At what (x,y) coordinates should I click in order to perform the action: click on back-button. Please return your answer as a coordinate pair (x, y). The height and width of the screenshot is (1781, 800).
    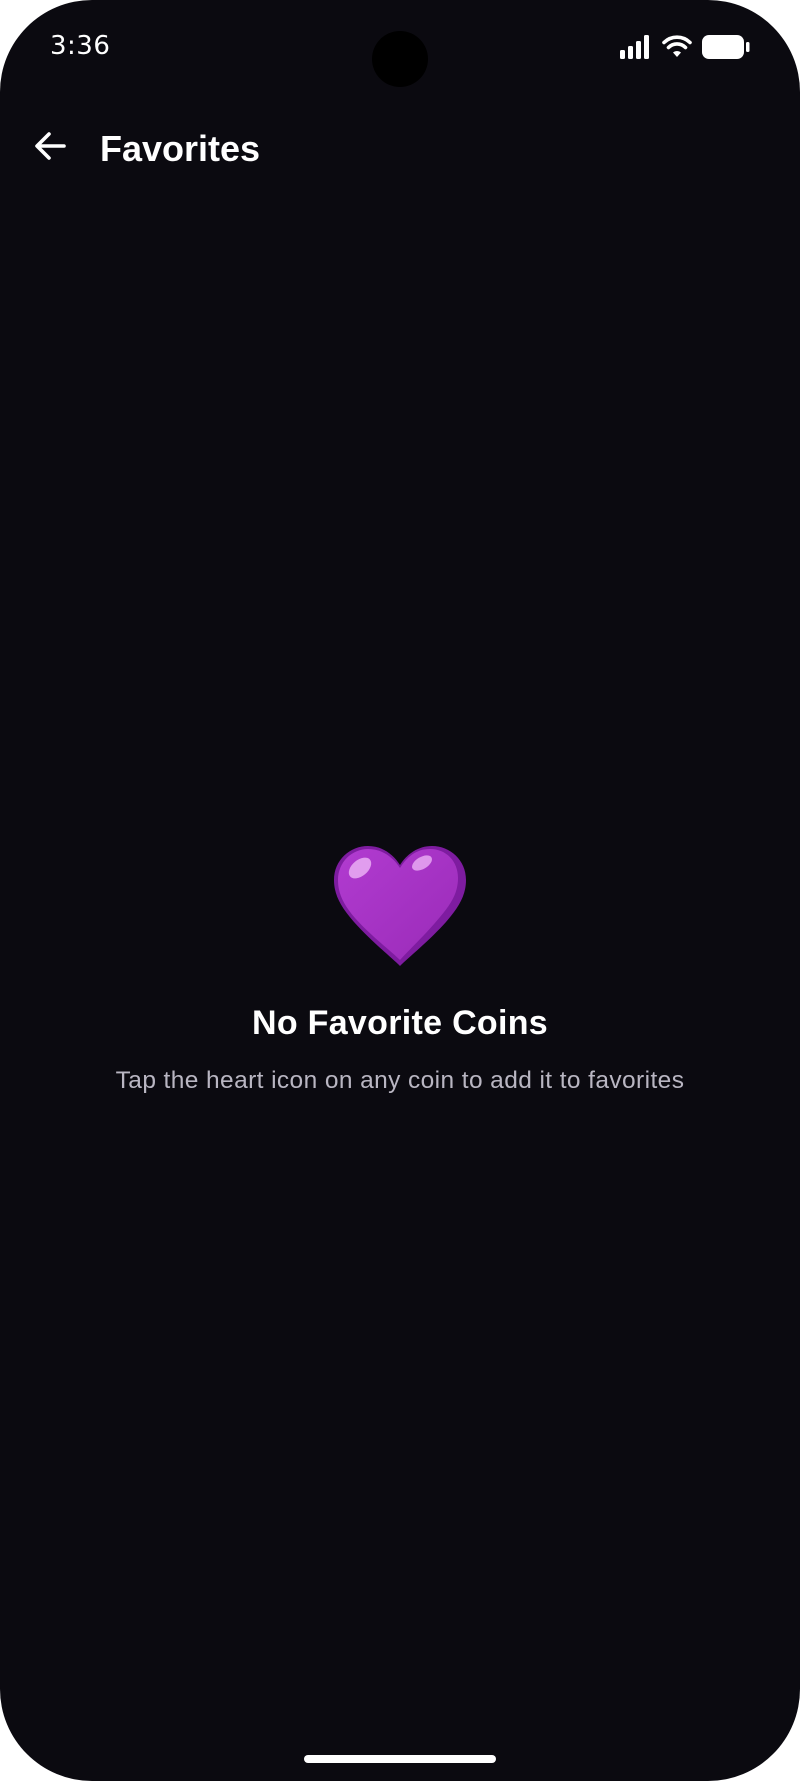
    Looking at the image, I should click on (50, 146).